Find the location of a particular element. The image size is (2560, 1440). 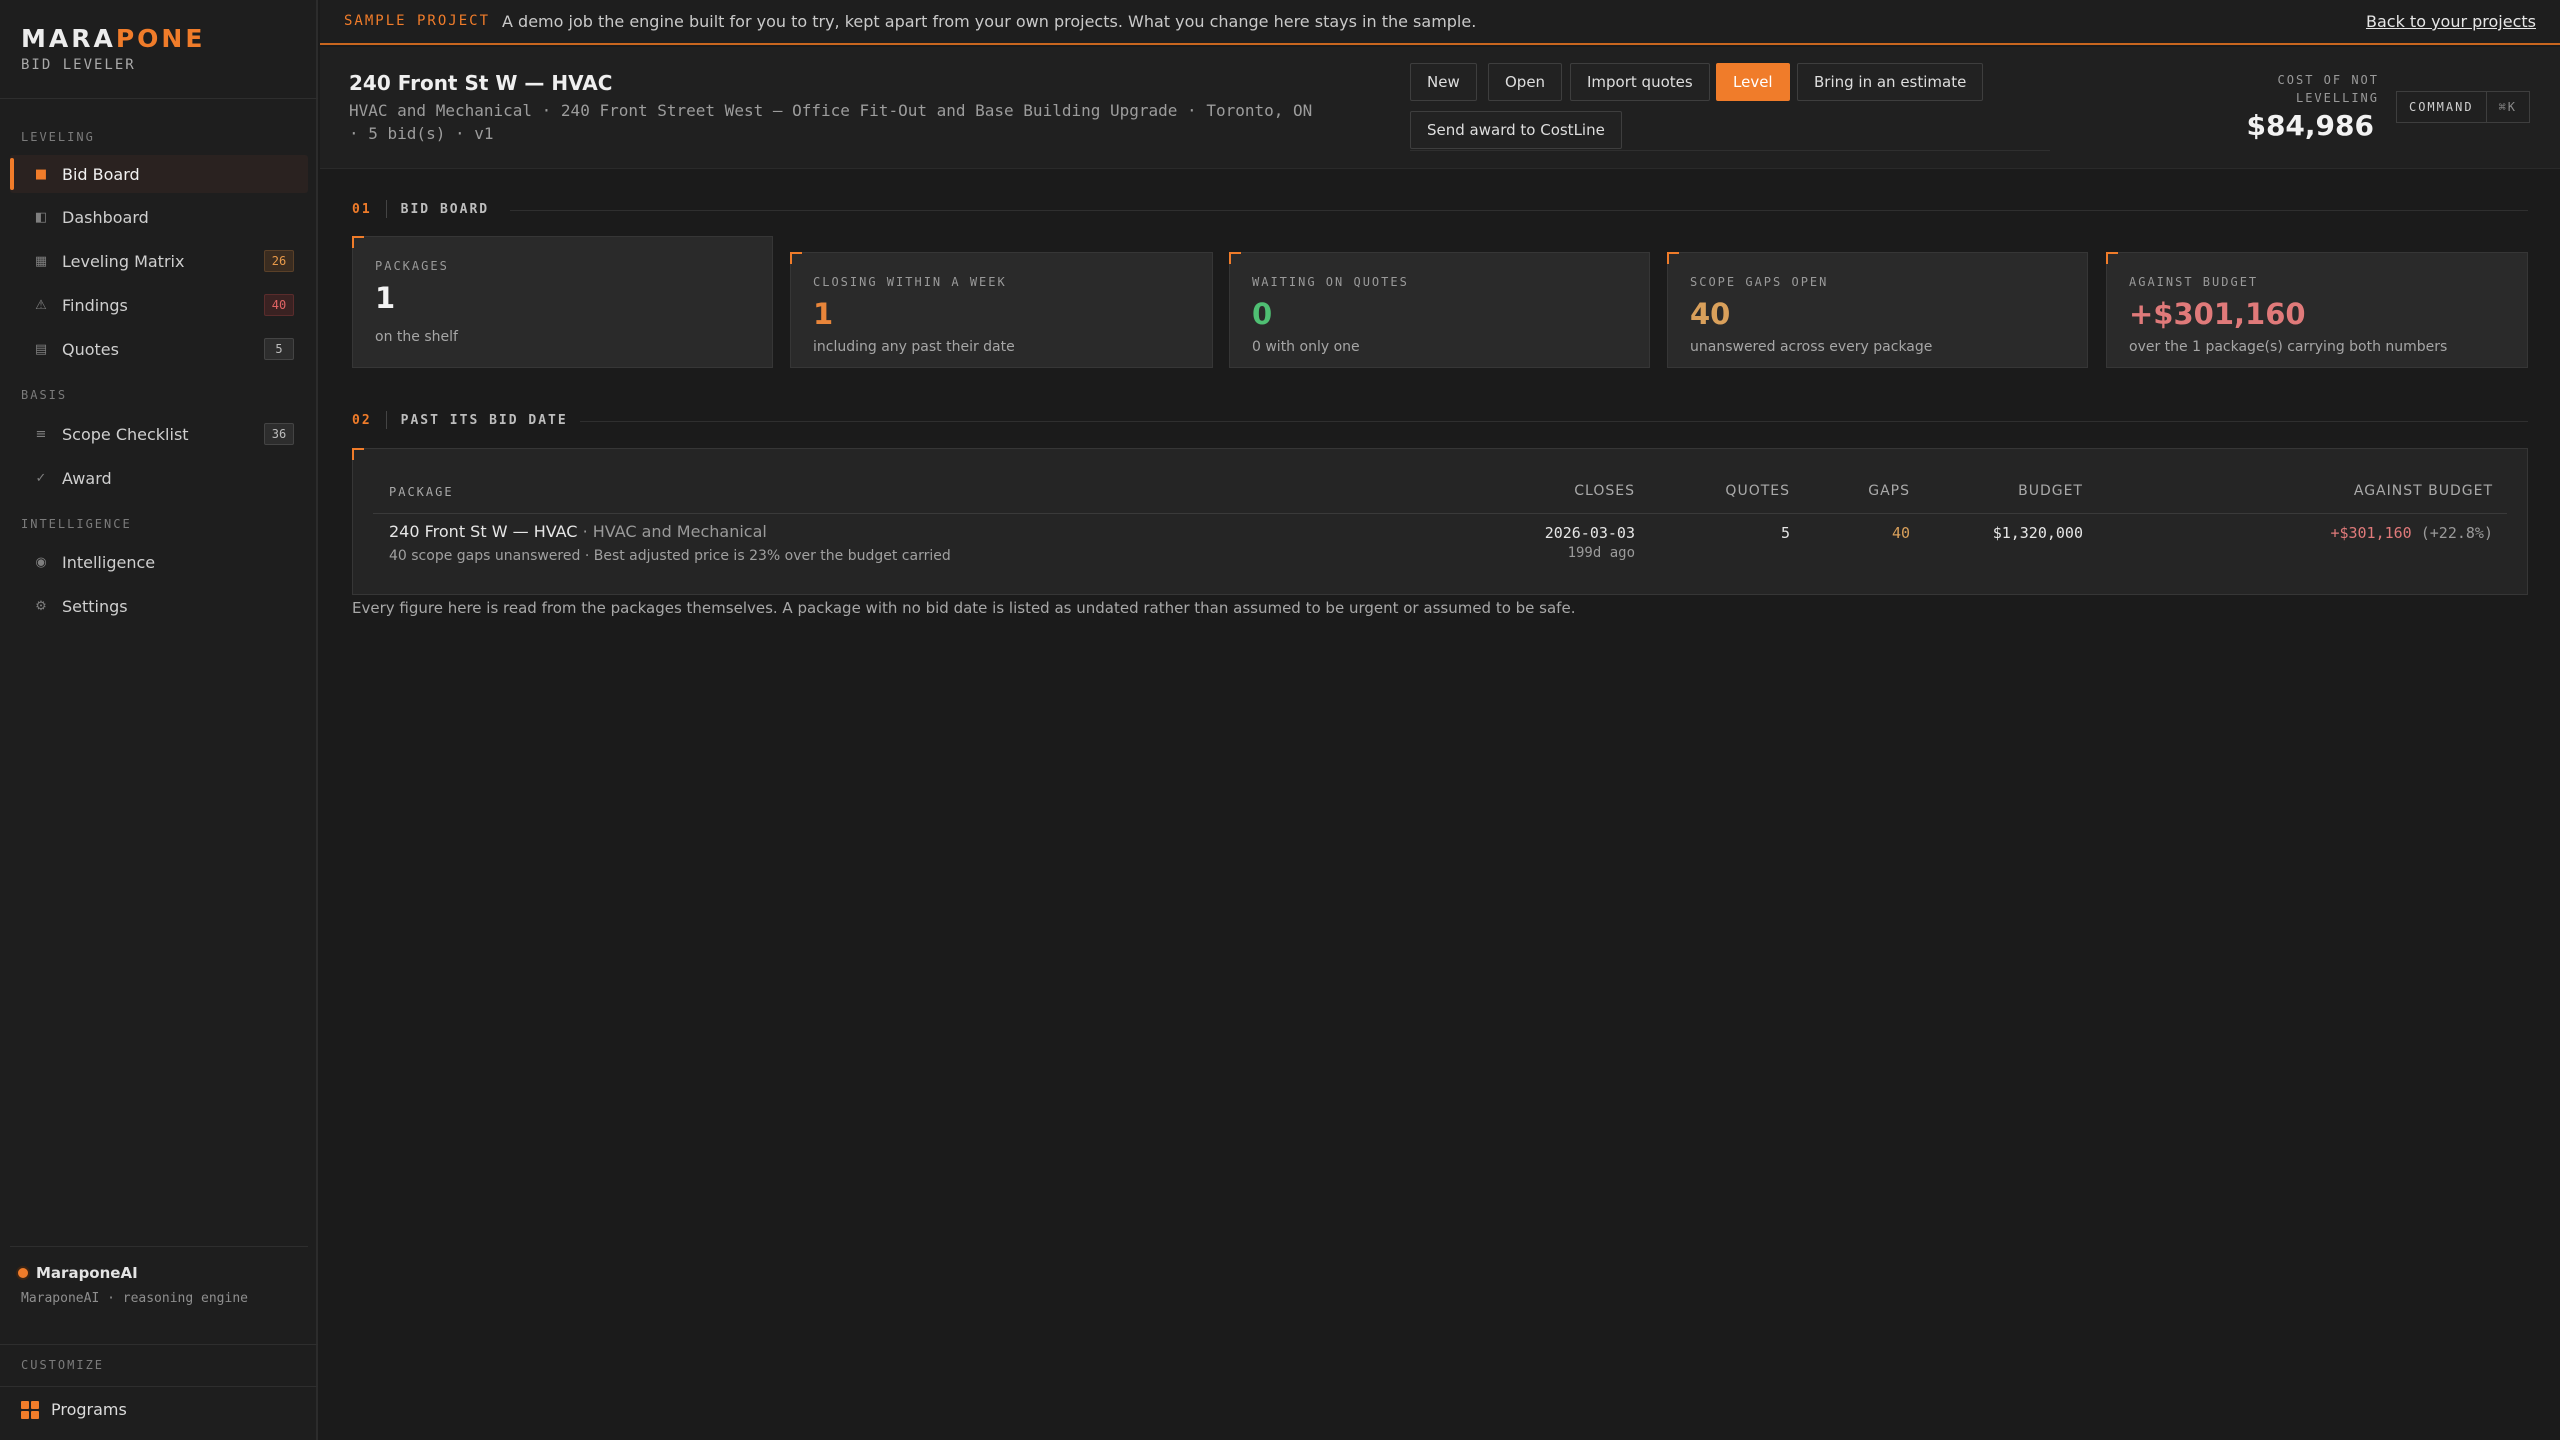

stat-label: CLOSING WITHIN A WEEK is located at coordinates (910, 282).